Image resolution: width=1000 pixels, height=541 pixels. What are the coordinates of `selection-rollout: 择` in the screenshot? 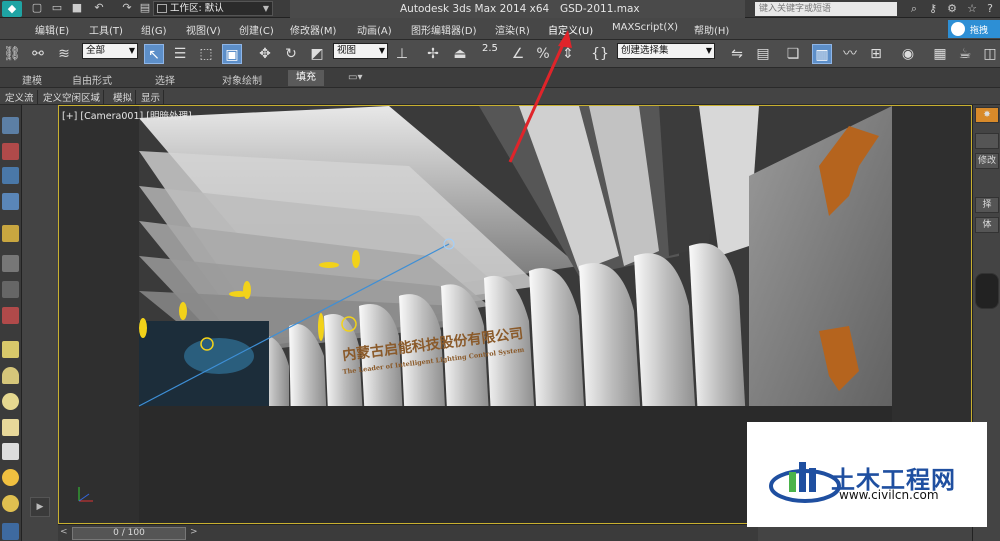 It's located at (987, 205).